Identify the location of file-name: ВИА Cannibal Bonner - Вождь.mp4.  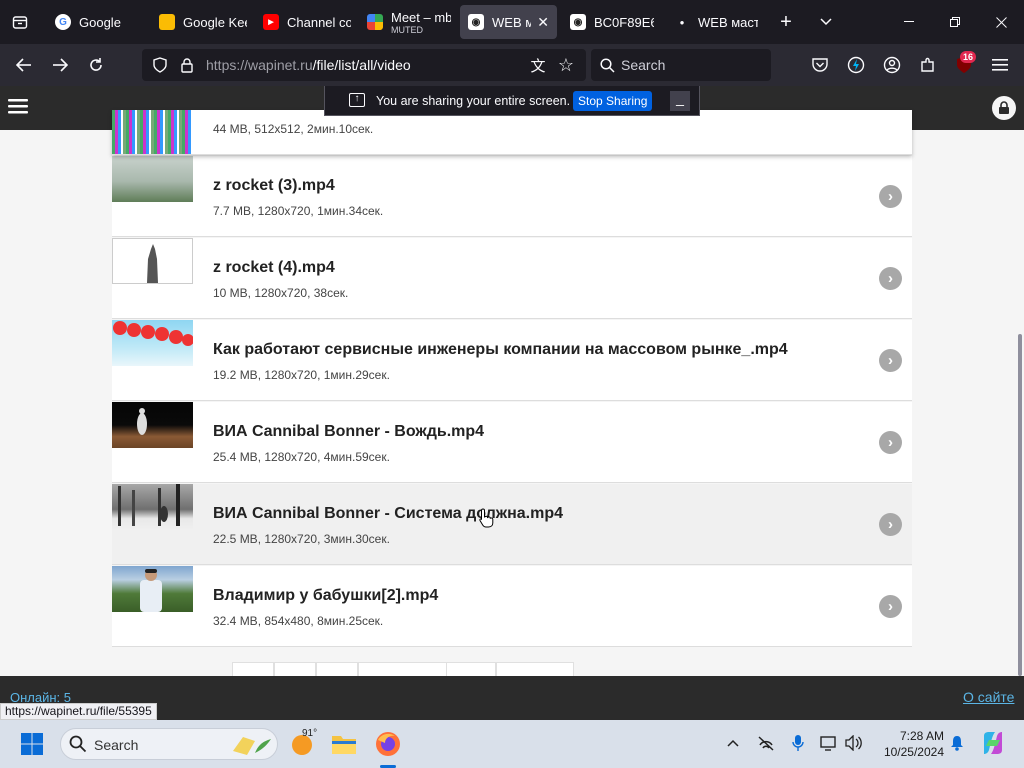
(348, 432).